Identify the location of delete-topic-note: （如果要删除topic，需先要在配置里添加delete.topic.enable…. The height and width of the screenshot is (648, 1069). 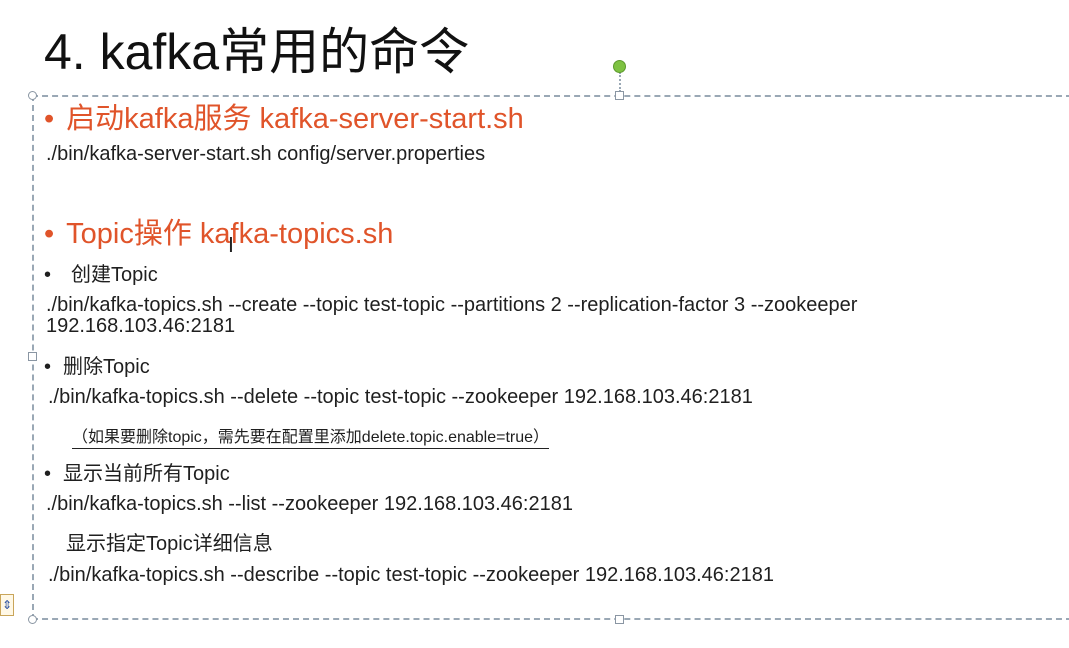
(311, 436).